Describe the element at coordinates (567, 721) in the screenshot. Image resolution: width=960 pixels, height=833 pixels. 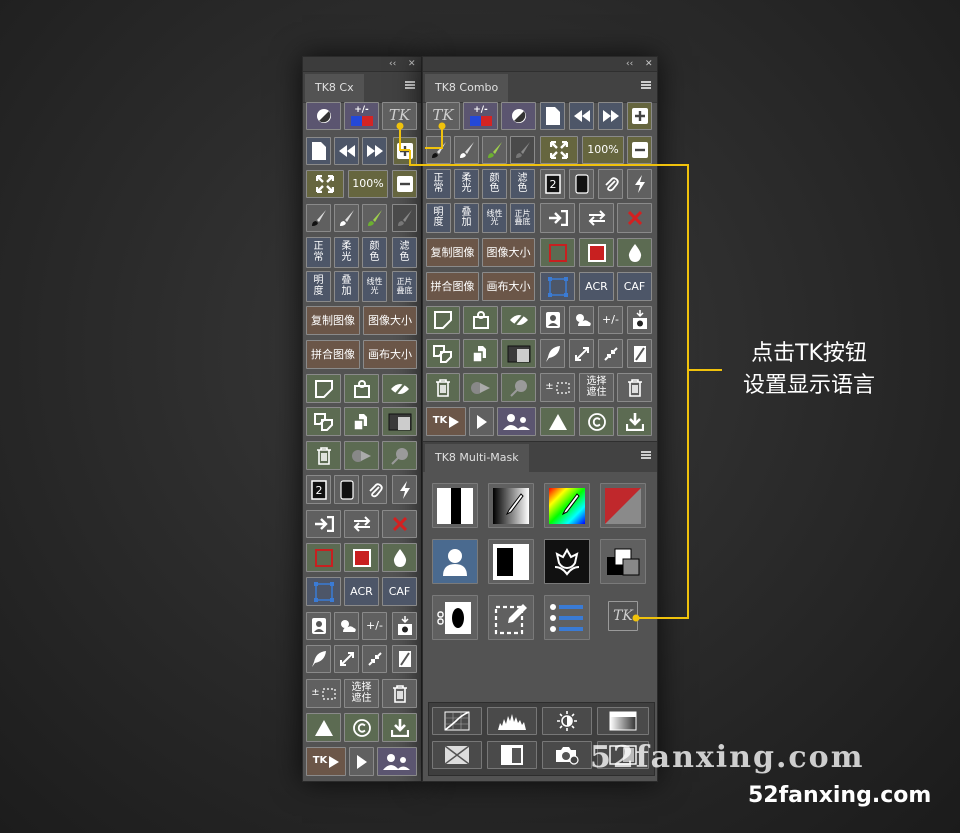
I see `brightness-button` at that location.